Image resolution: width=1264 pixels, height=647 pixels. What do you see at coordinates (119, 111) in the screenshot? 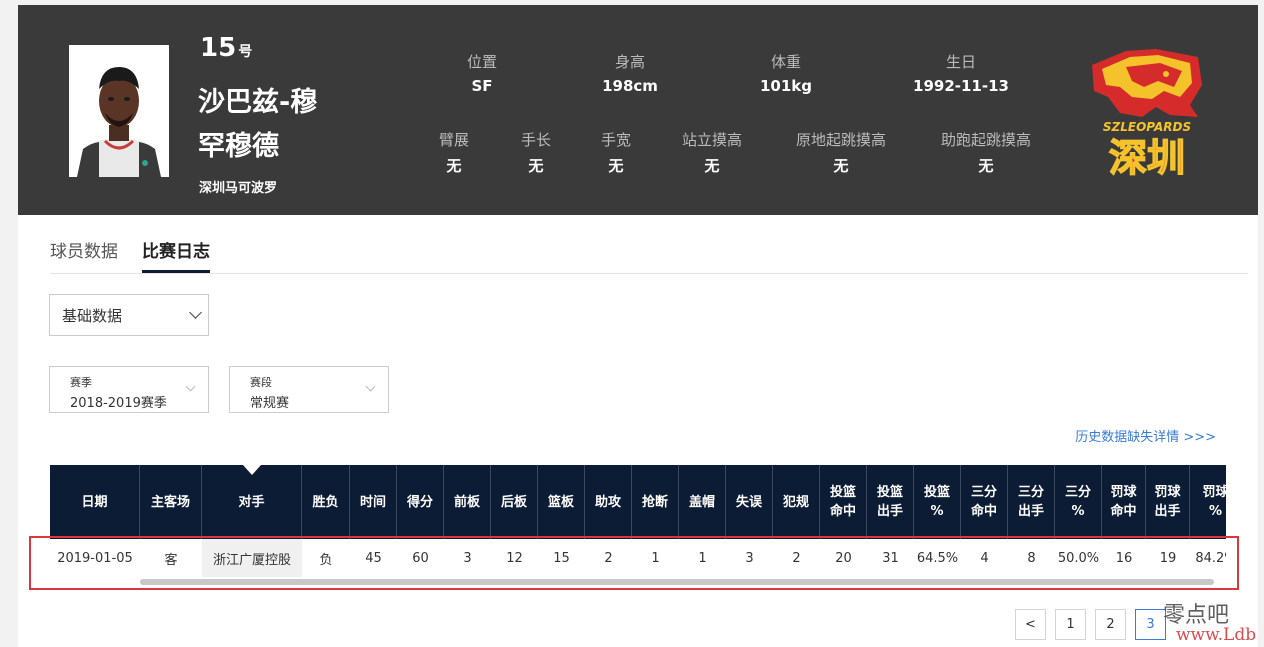
I see `player-photo` at bounding box center [119, 111].